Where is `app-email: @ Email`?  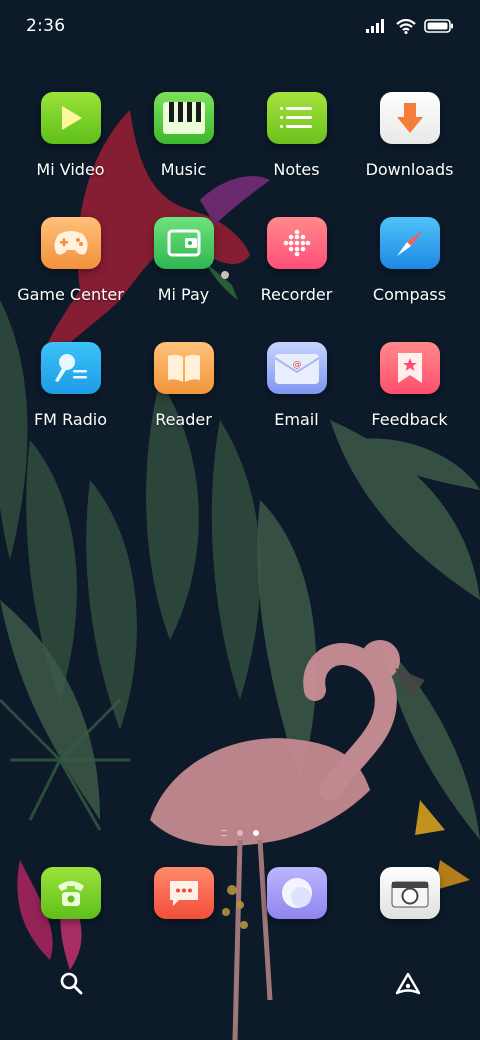
app-email: @ Email is located at coordinates (296, 393).